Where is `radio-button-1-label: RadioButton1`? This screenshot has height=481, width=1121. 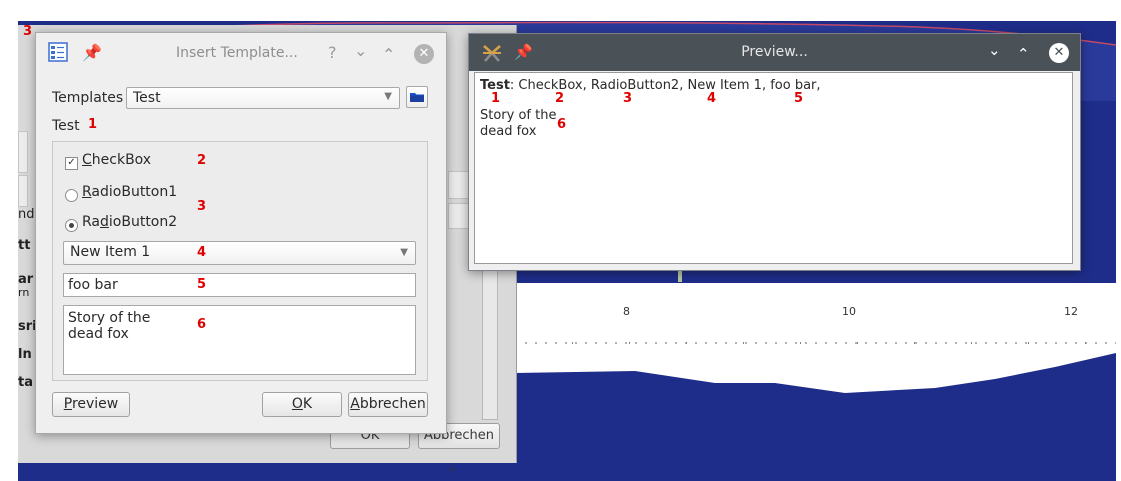
radio-button-1-label: RadioButton1 is located at coordinates (129, 192).